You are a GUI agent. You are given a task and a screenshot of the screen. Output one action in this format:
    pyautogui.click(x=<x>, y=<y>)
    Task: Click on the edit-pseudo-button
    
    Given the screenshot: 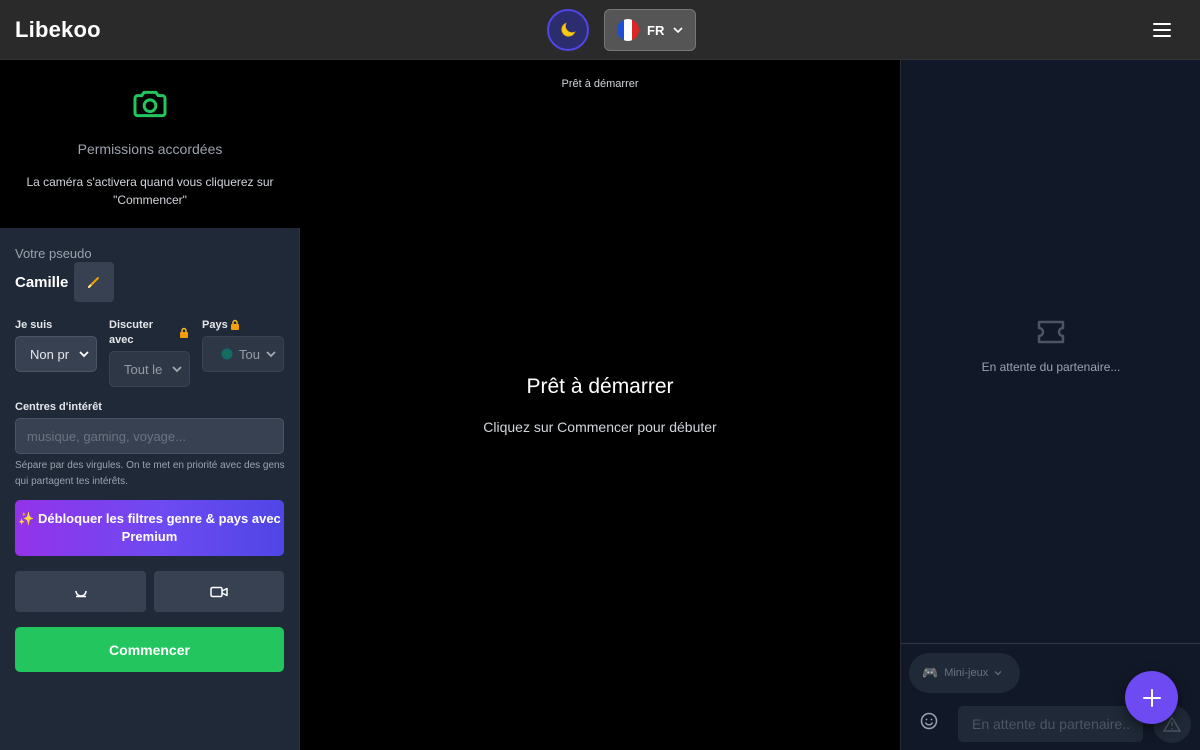 What is the action you would take?
    pyautogui.click(x=94, y=282)
    